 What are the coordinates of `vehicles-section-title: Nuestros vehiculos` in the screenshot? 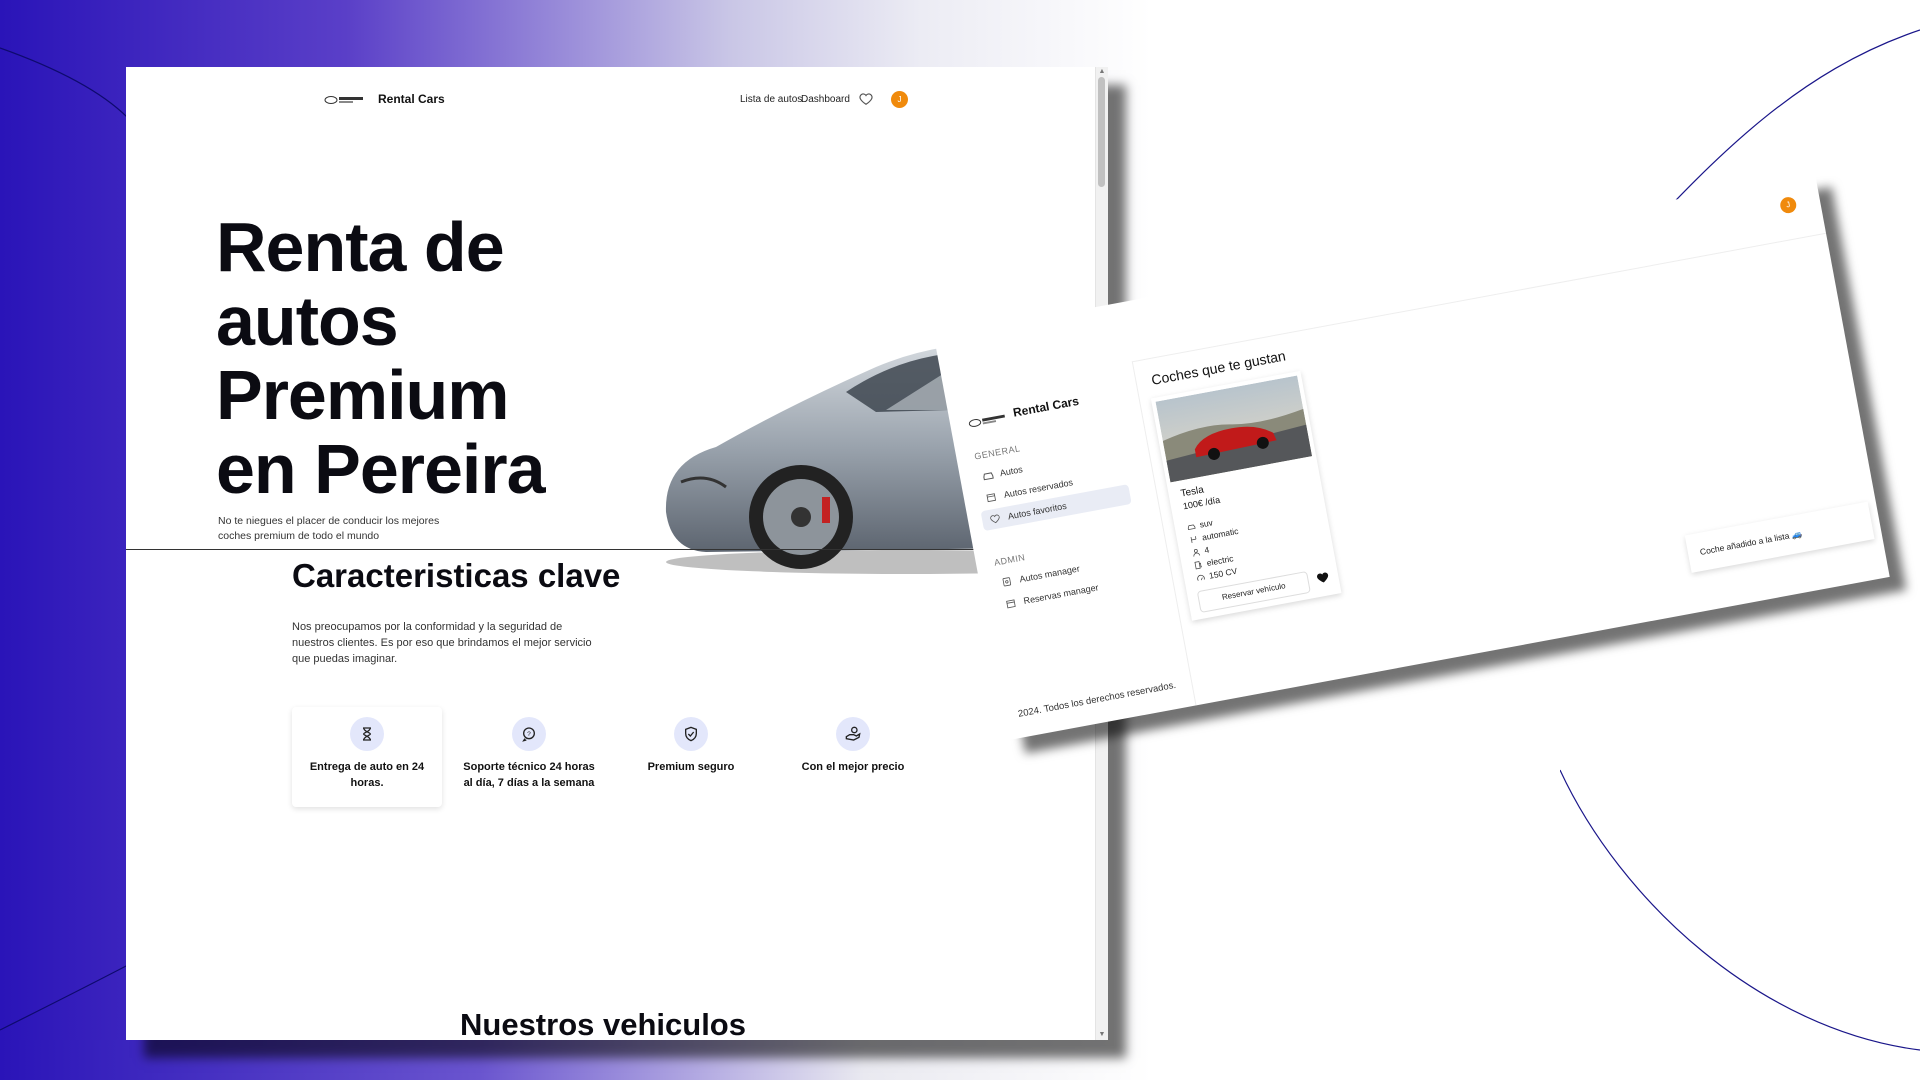 It's located at (603, 1023).